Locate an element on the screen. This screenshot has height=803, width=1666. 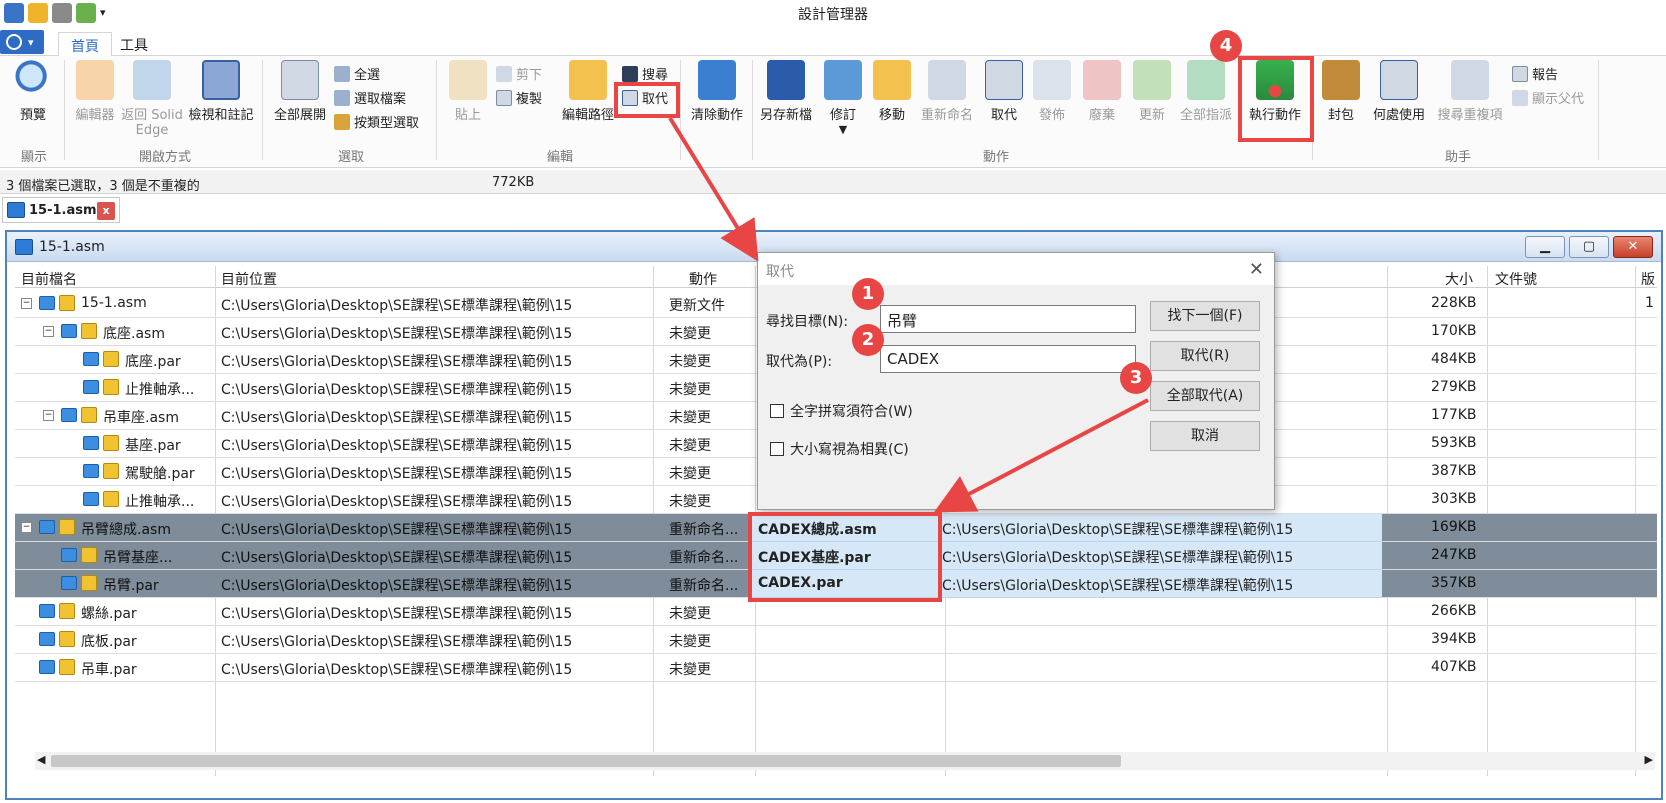
arrow-to-dialog is located at coordinates (713, 189).